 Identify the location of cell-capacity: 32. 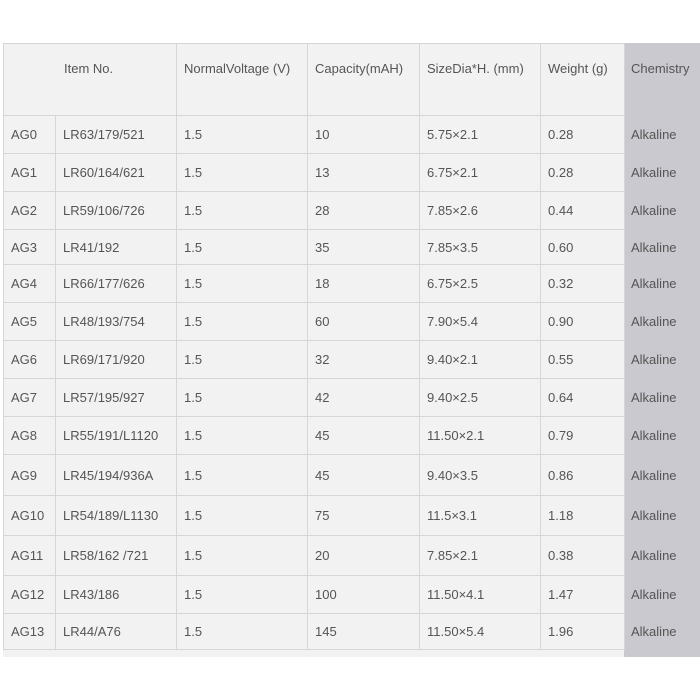
(363, 359).